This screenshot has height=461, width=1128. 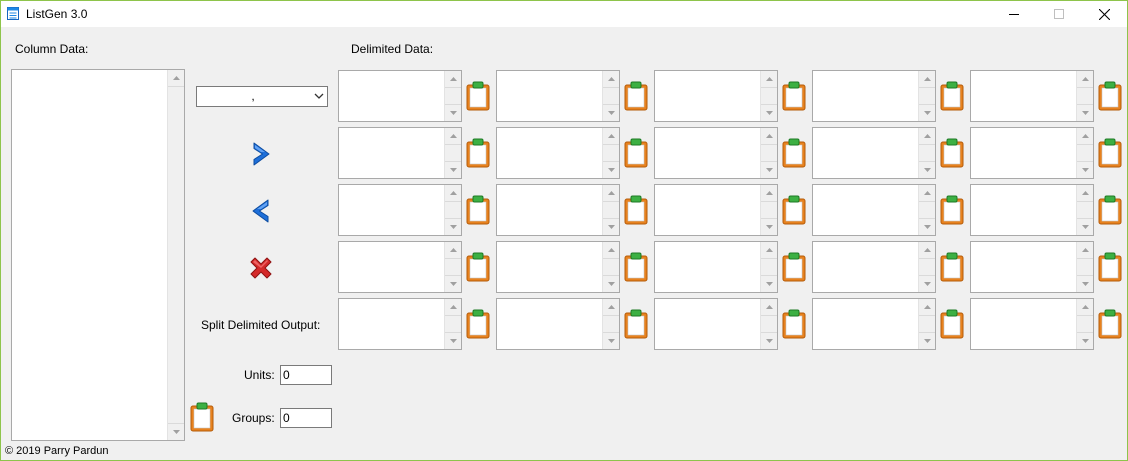 What do you see at coordinates (1014, 14) in the screenshot?
I see `minimize-button` at bounding box center [1014, 14].